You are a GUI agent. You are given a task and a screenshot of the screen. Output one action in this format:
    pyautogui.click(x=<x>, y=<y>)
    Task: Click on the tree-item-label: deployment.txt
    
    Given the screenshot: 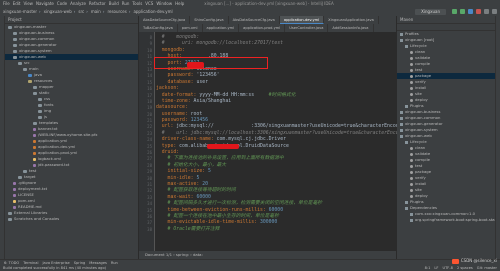 What is the action you would take?
    pyautogui.click(x=33, y=188)
    